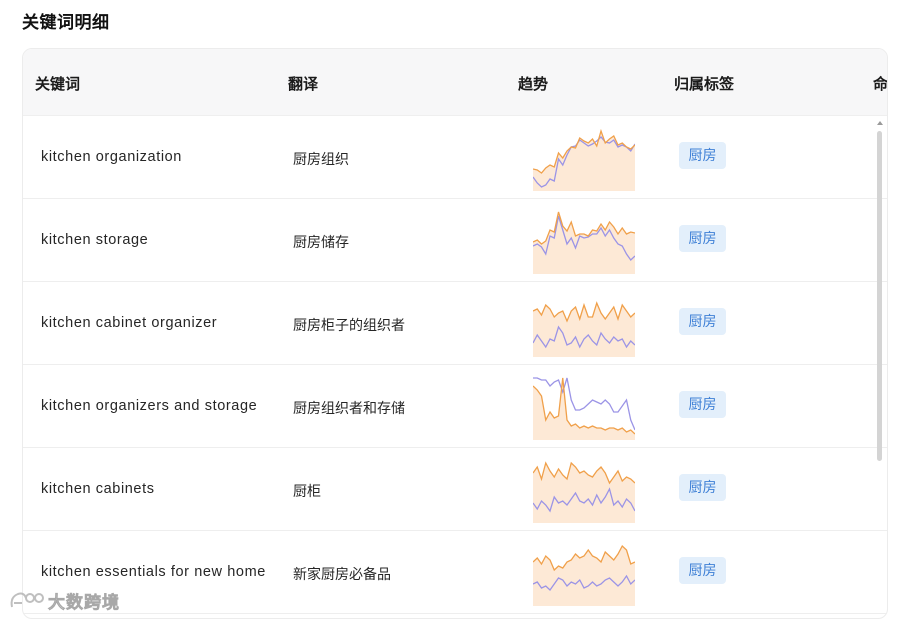  I want to click on translation-cell: 新家厨房必备品, so click(342, 574).